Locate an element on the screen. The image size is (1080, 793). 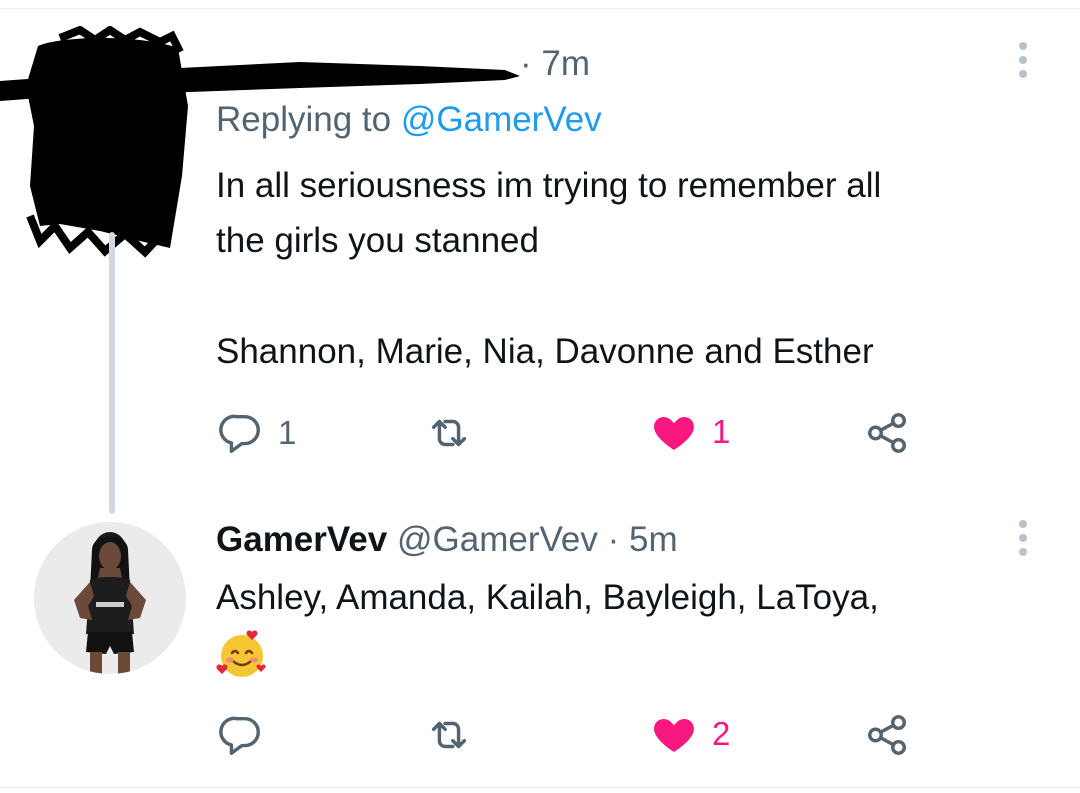
like-button: 1 is located at coordinates (690, 432).